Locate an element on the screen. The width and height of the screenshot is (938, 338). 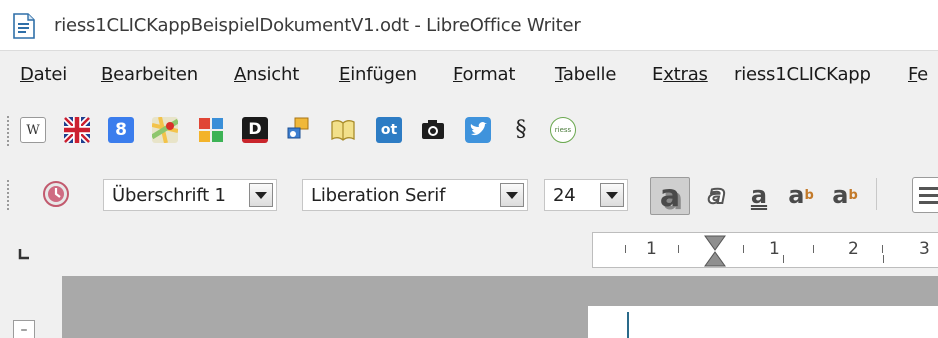
ot-icon: ot is located at coordinates (389, 130).